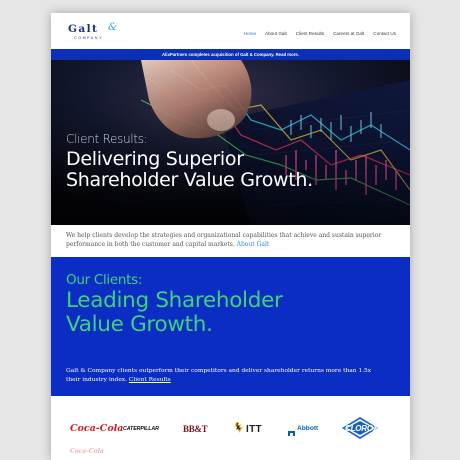 This screenshot has width=460, height=460. I want to click on client-results-link: Client Results, so click(150, 380).